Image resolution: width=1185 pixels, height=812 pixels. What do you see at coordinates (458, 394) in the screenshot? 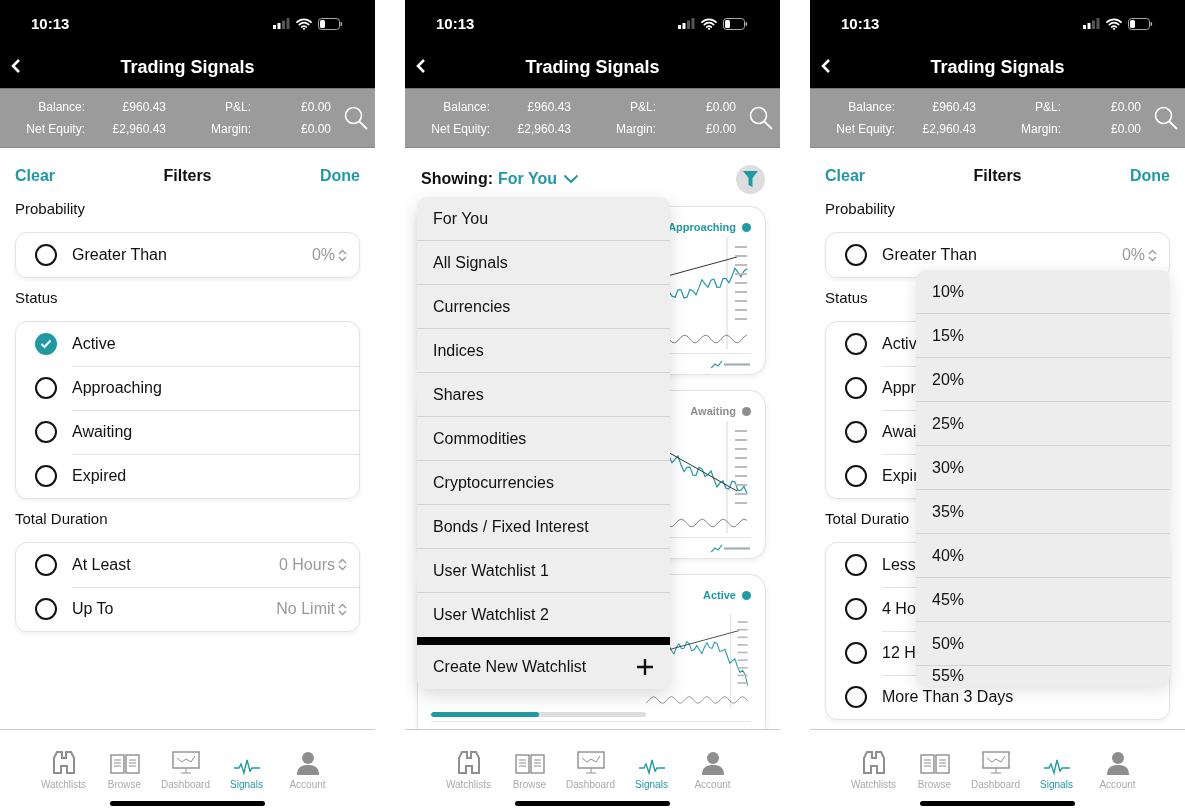
I see `menu-item: Shares` at bounding box center [458, 394].